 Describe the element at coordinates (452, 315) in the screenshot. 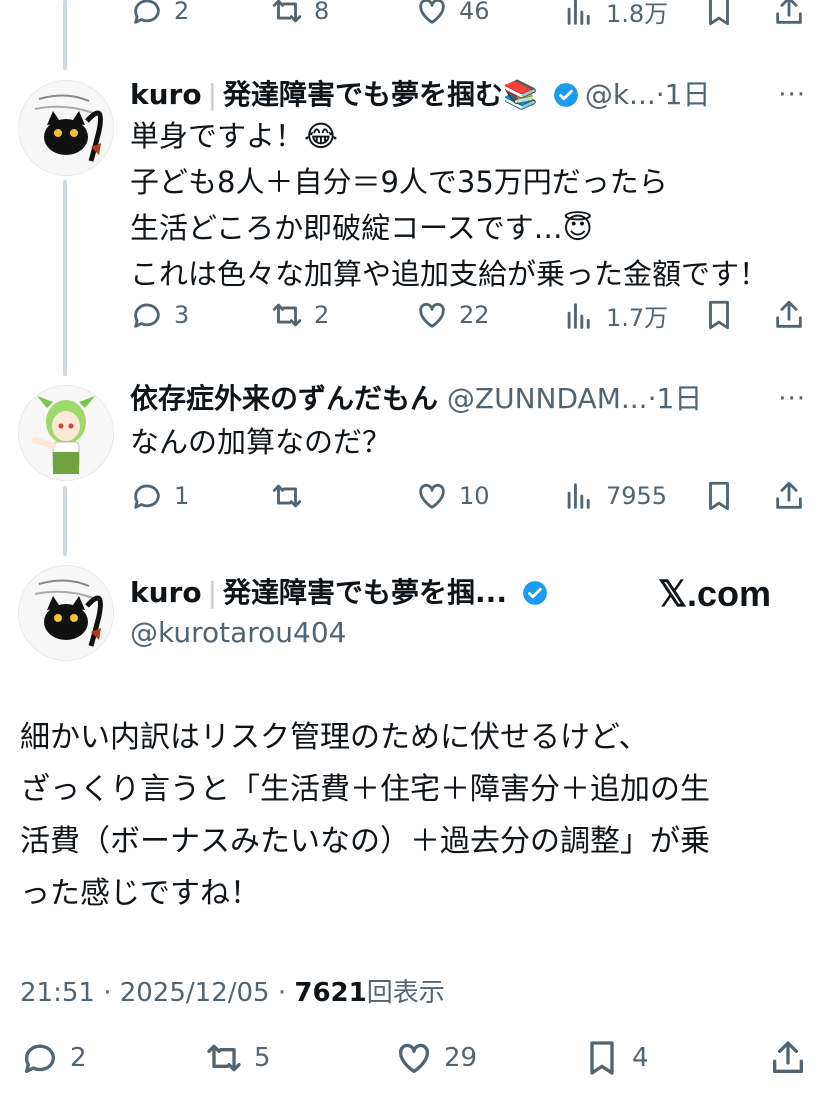

I see `like-button: 22` at that location.